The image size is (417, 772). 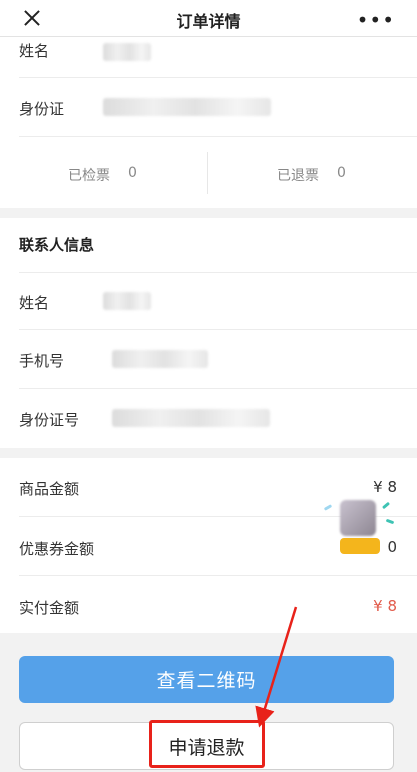 I want to click on goods-amount-value: ¥ 8, so click(x=385, y=487).